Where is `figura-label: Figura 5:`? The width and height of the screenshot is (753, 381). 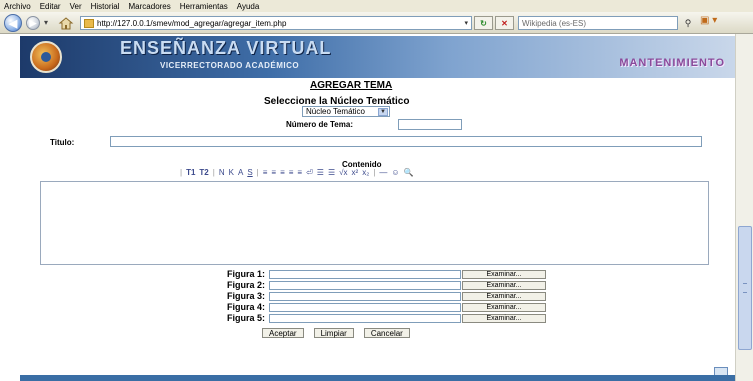 figura-label: Figura 5: is located at coordinates (245, 318).